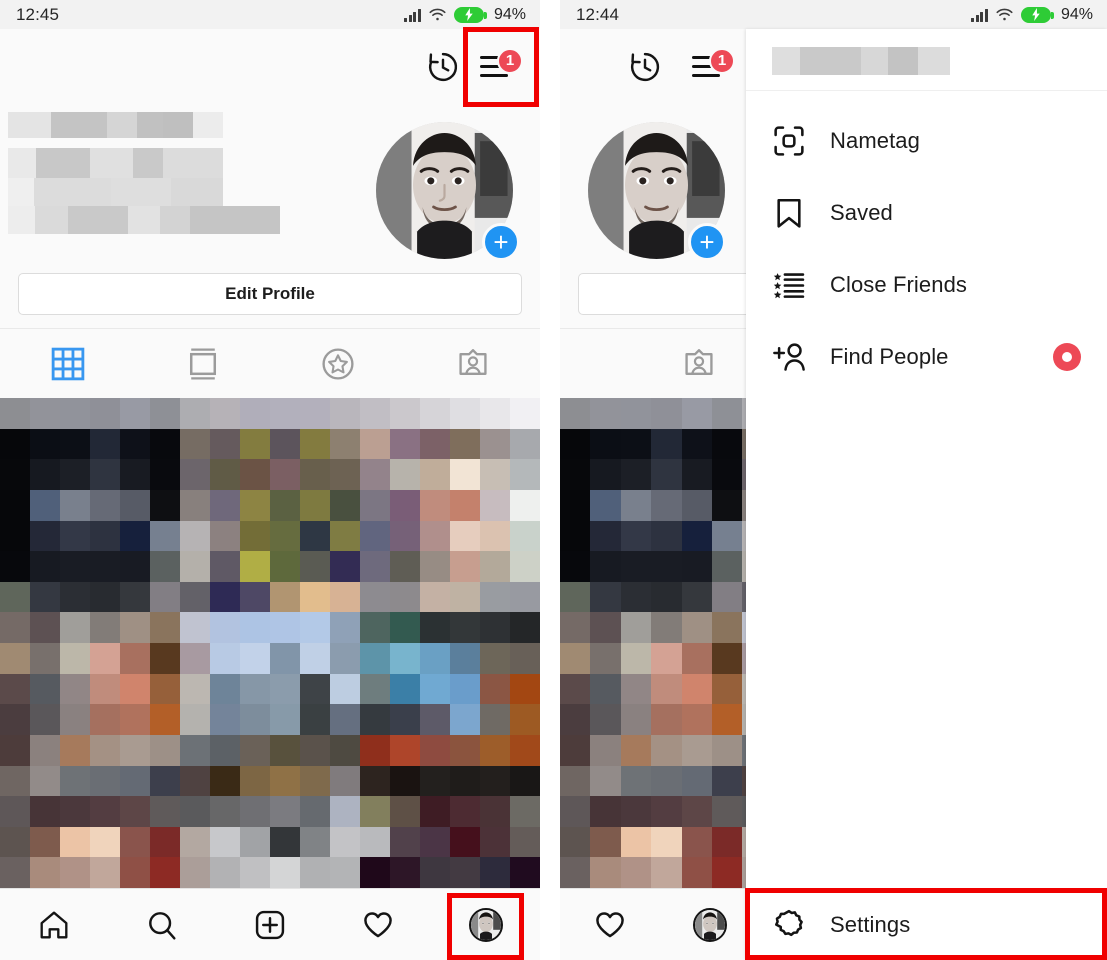 This screenshot has width=1107, height=960. I want to click on menu-item-saved: Saved, so click(926, 213).